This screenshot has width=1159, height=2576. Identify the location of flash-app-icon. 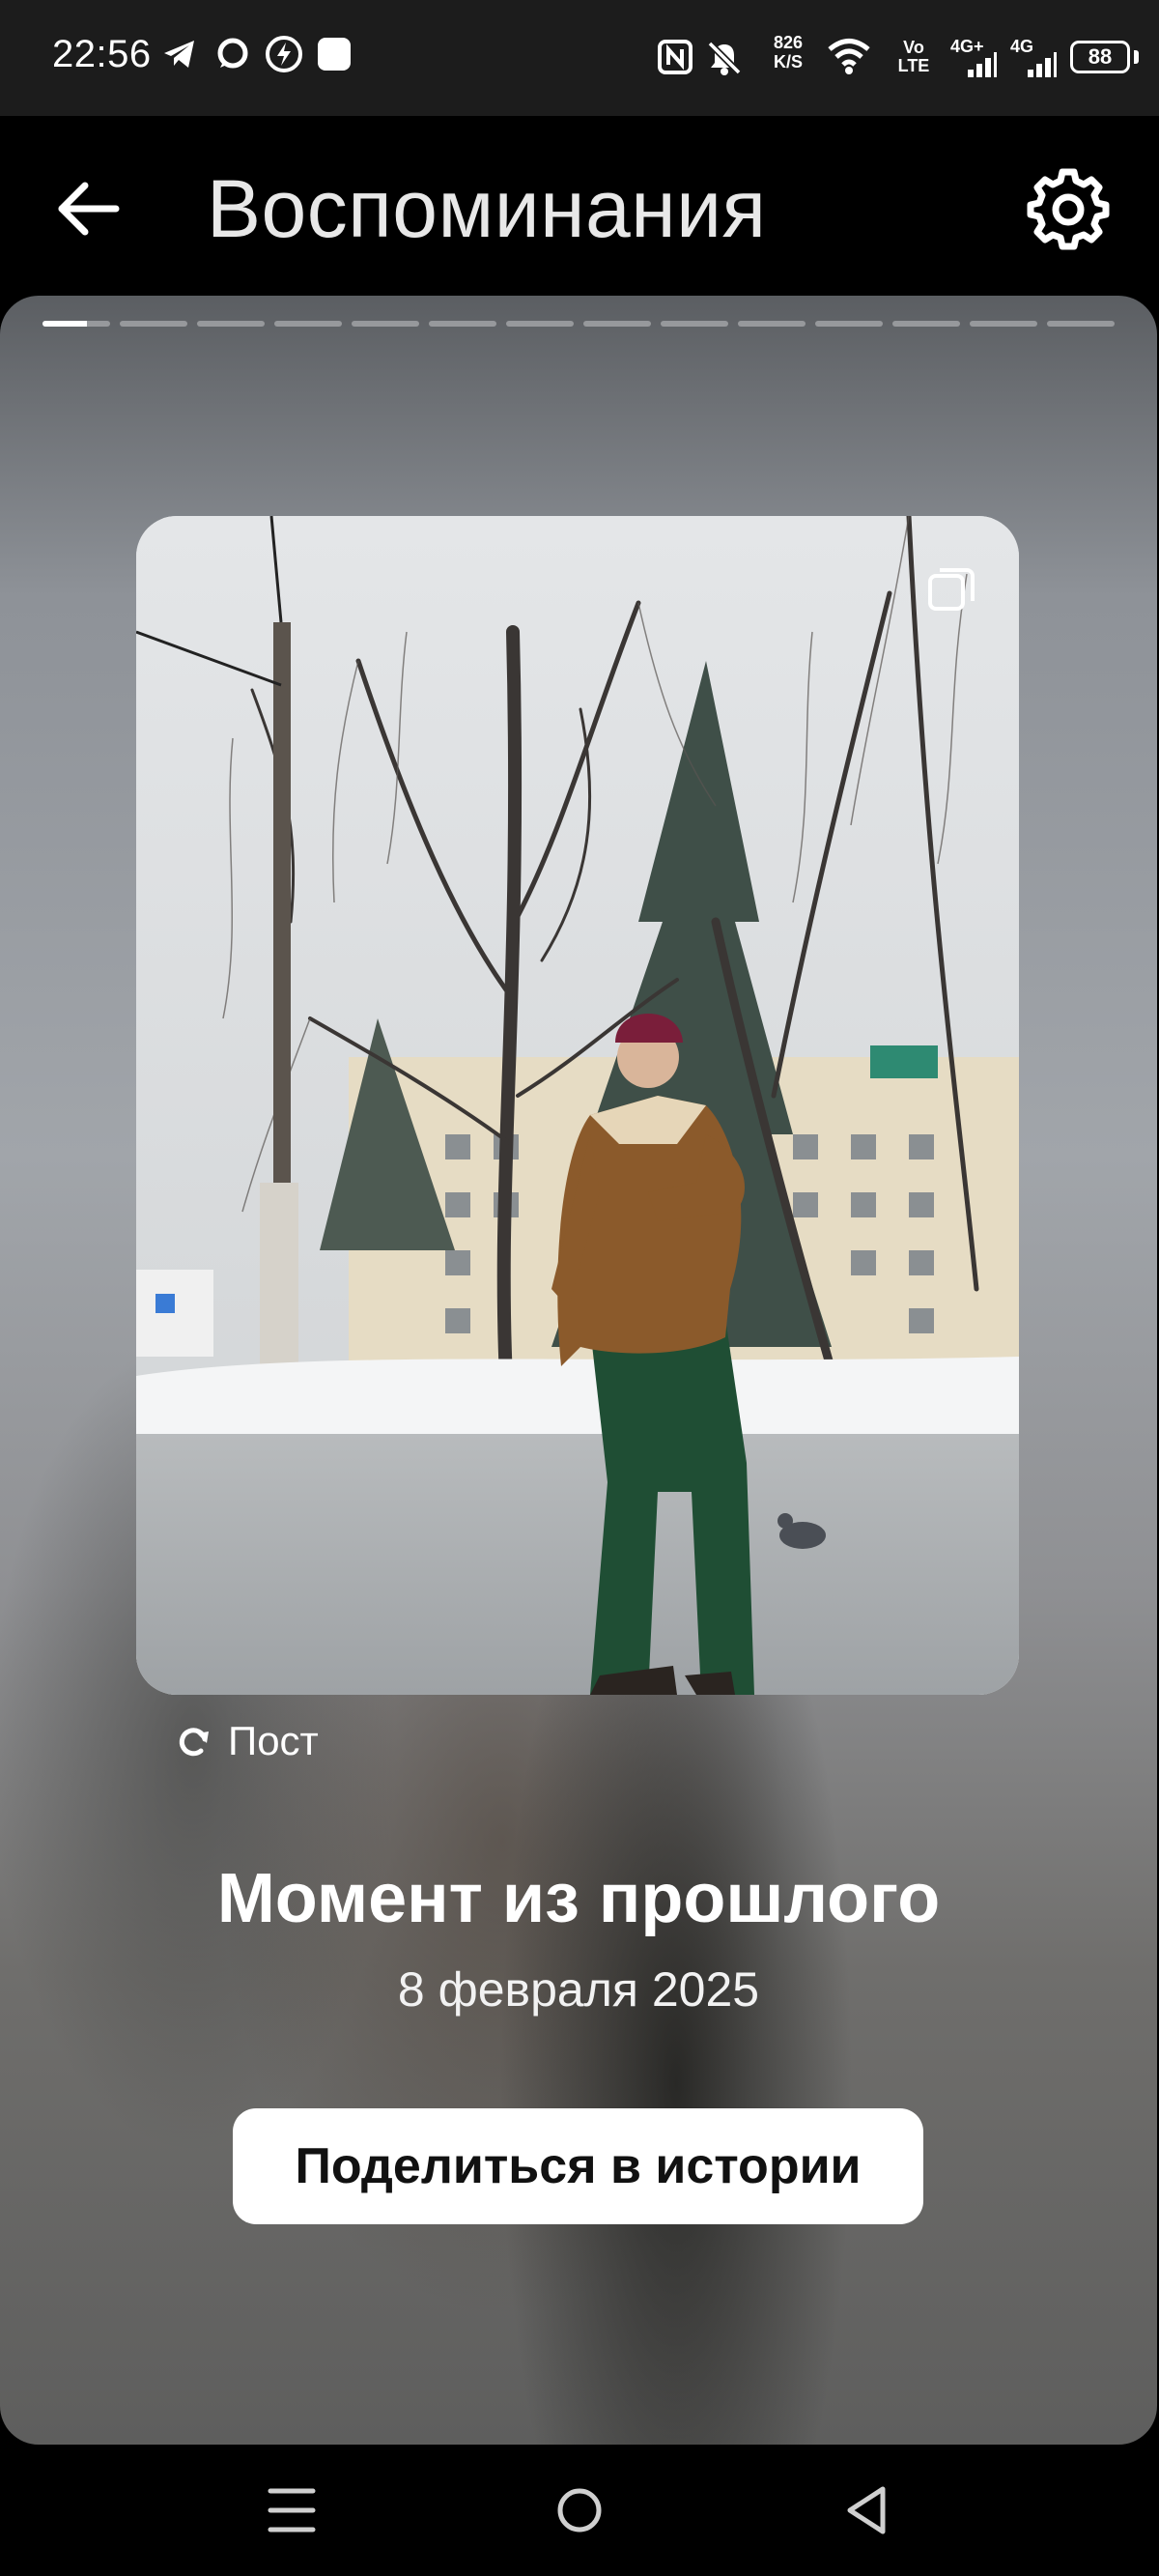
(284, 54).